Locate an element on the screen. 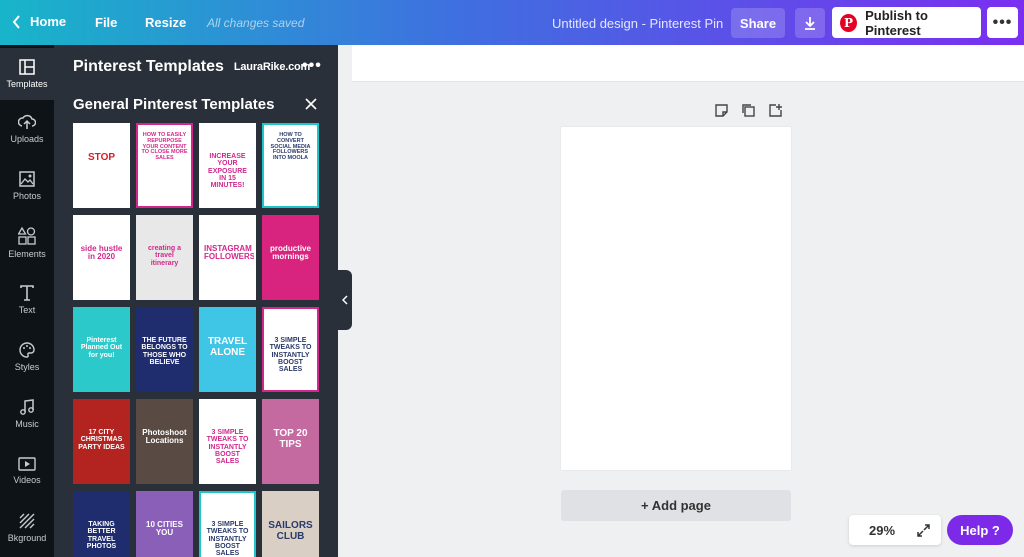 This screenshot has width=1024, height=557. music-icon is located at coordinates (27, 407).